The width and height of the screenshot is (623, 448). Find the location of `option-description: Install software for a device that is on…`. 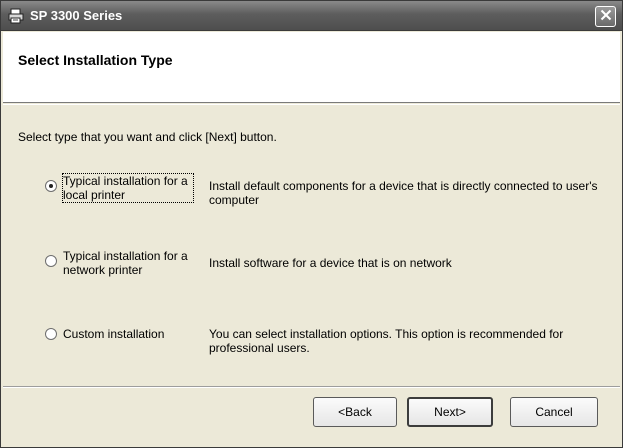

option-description: Install software for a device that is on… is located at coordinates (330, 263).